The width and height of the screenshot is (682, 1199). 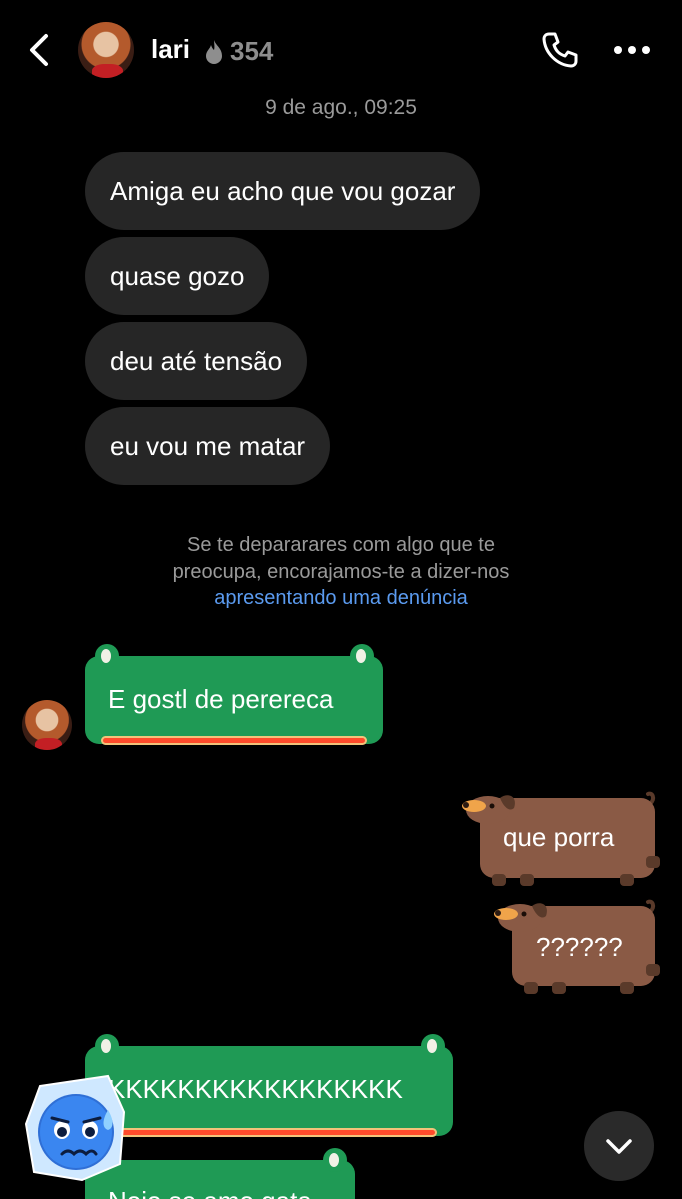 I want to click on message-bubble-incoming: quase gozo, so click(x=177, y=276).